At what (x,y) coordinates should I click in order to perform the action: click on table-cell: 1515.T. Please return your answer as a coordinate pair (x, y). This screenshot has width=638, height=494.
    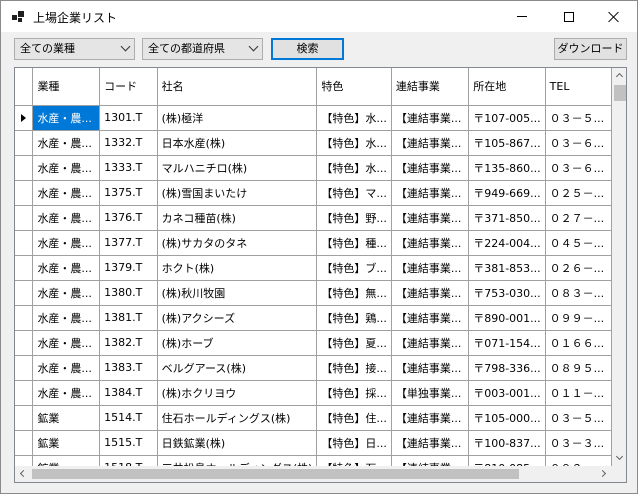
    Looking at the image, I should click on (128, 443).